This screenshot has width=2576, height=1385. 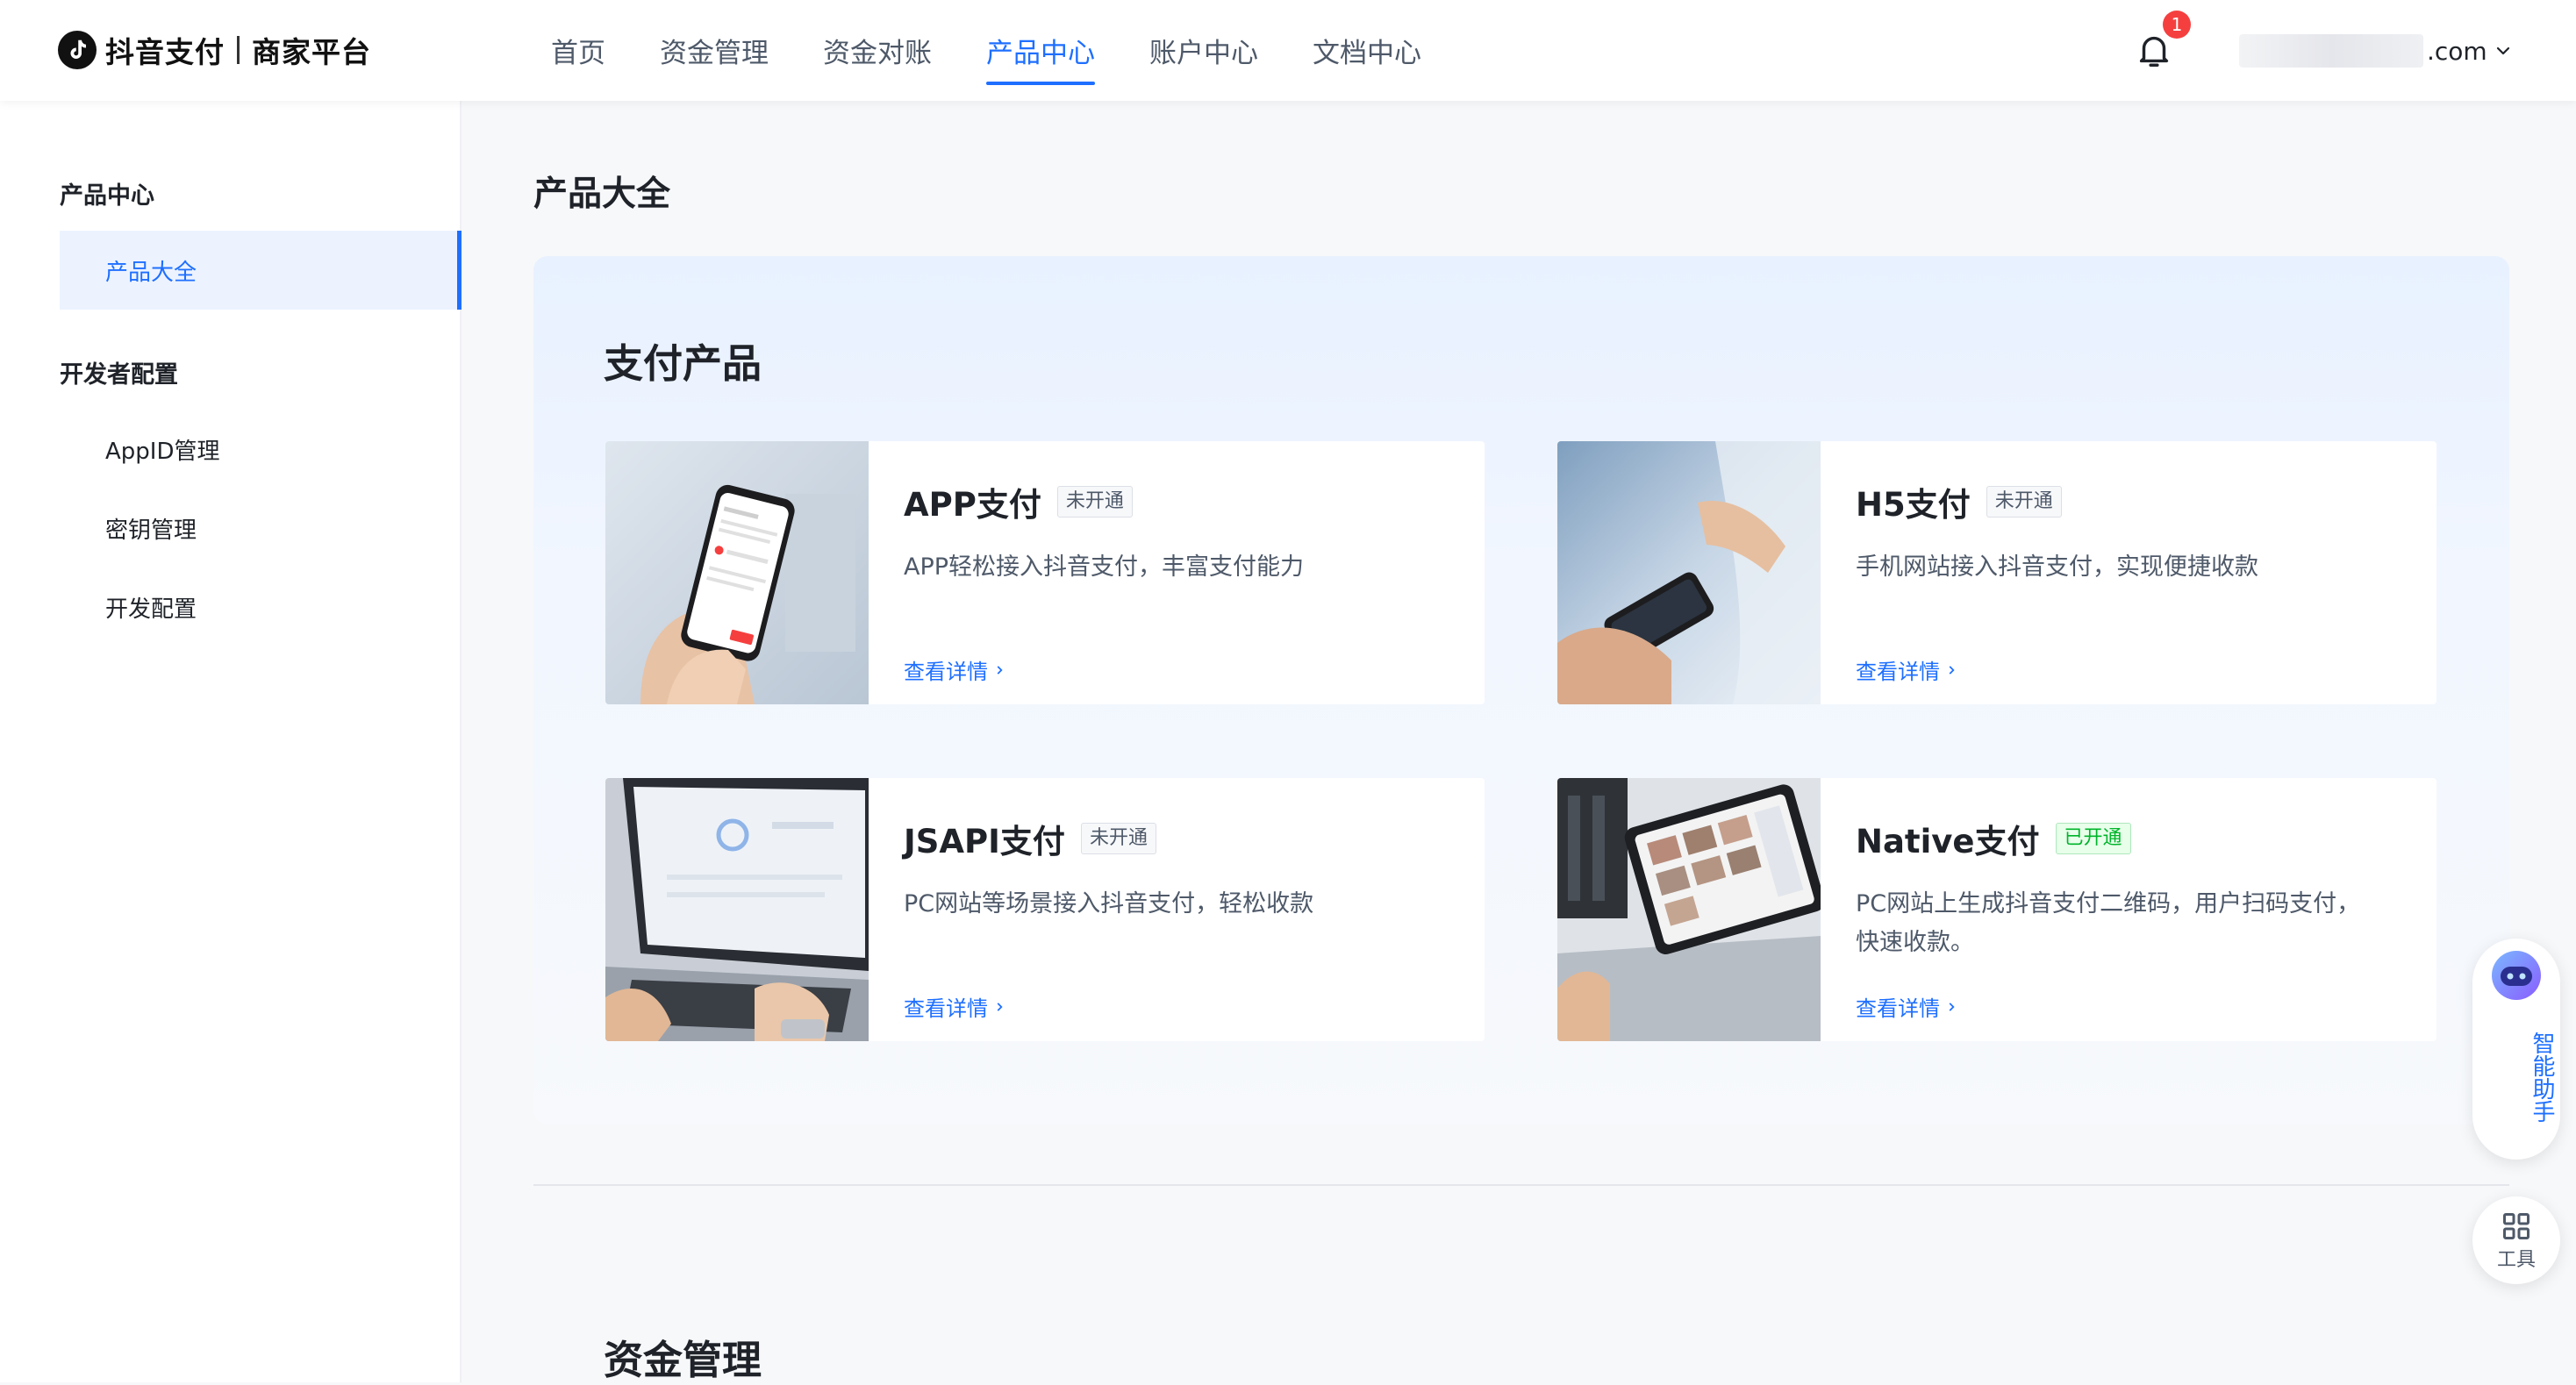 What do you see at coordinates (107, 196) in the screenshot?
I see `sidebar-group-product-center: 产品中心` at bounding box center [107, 196].